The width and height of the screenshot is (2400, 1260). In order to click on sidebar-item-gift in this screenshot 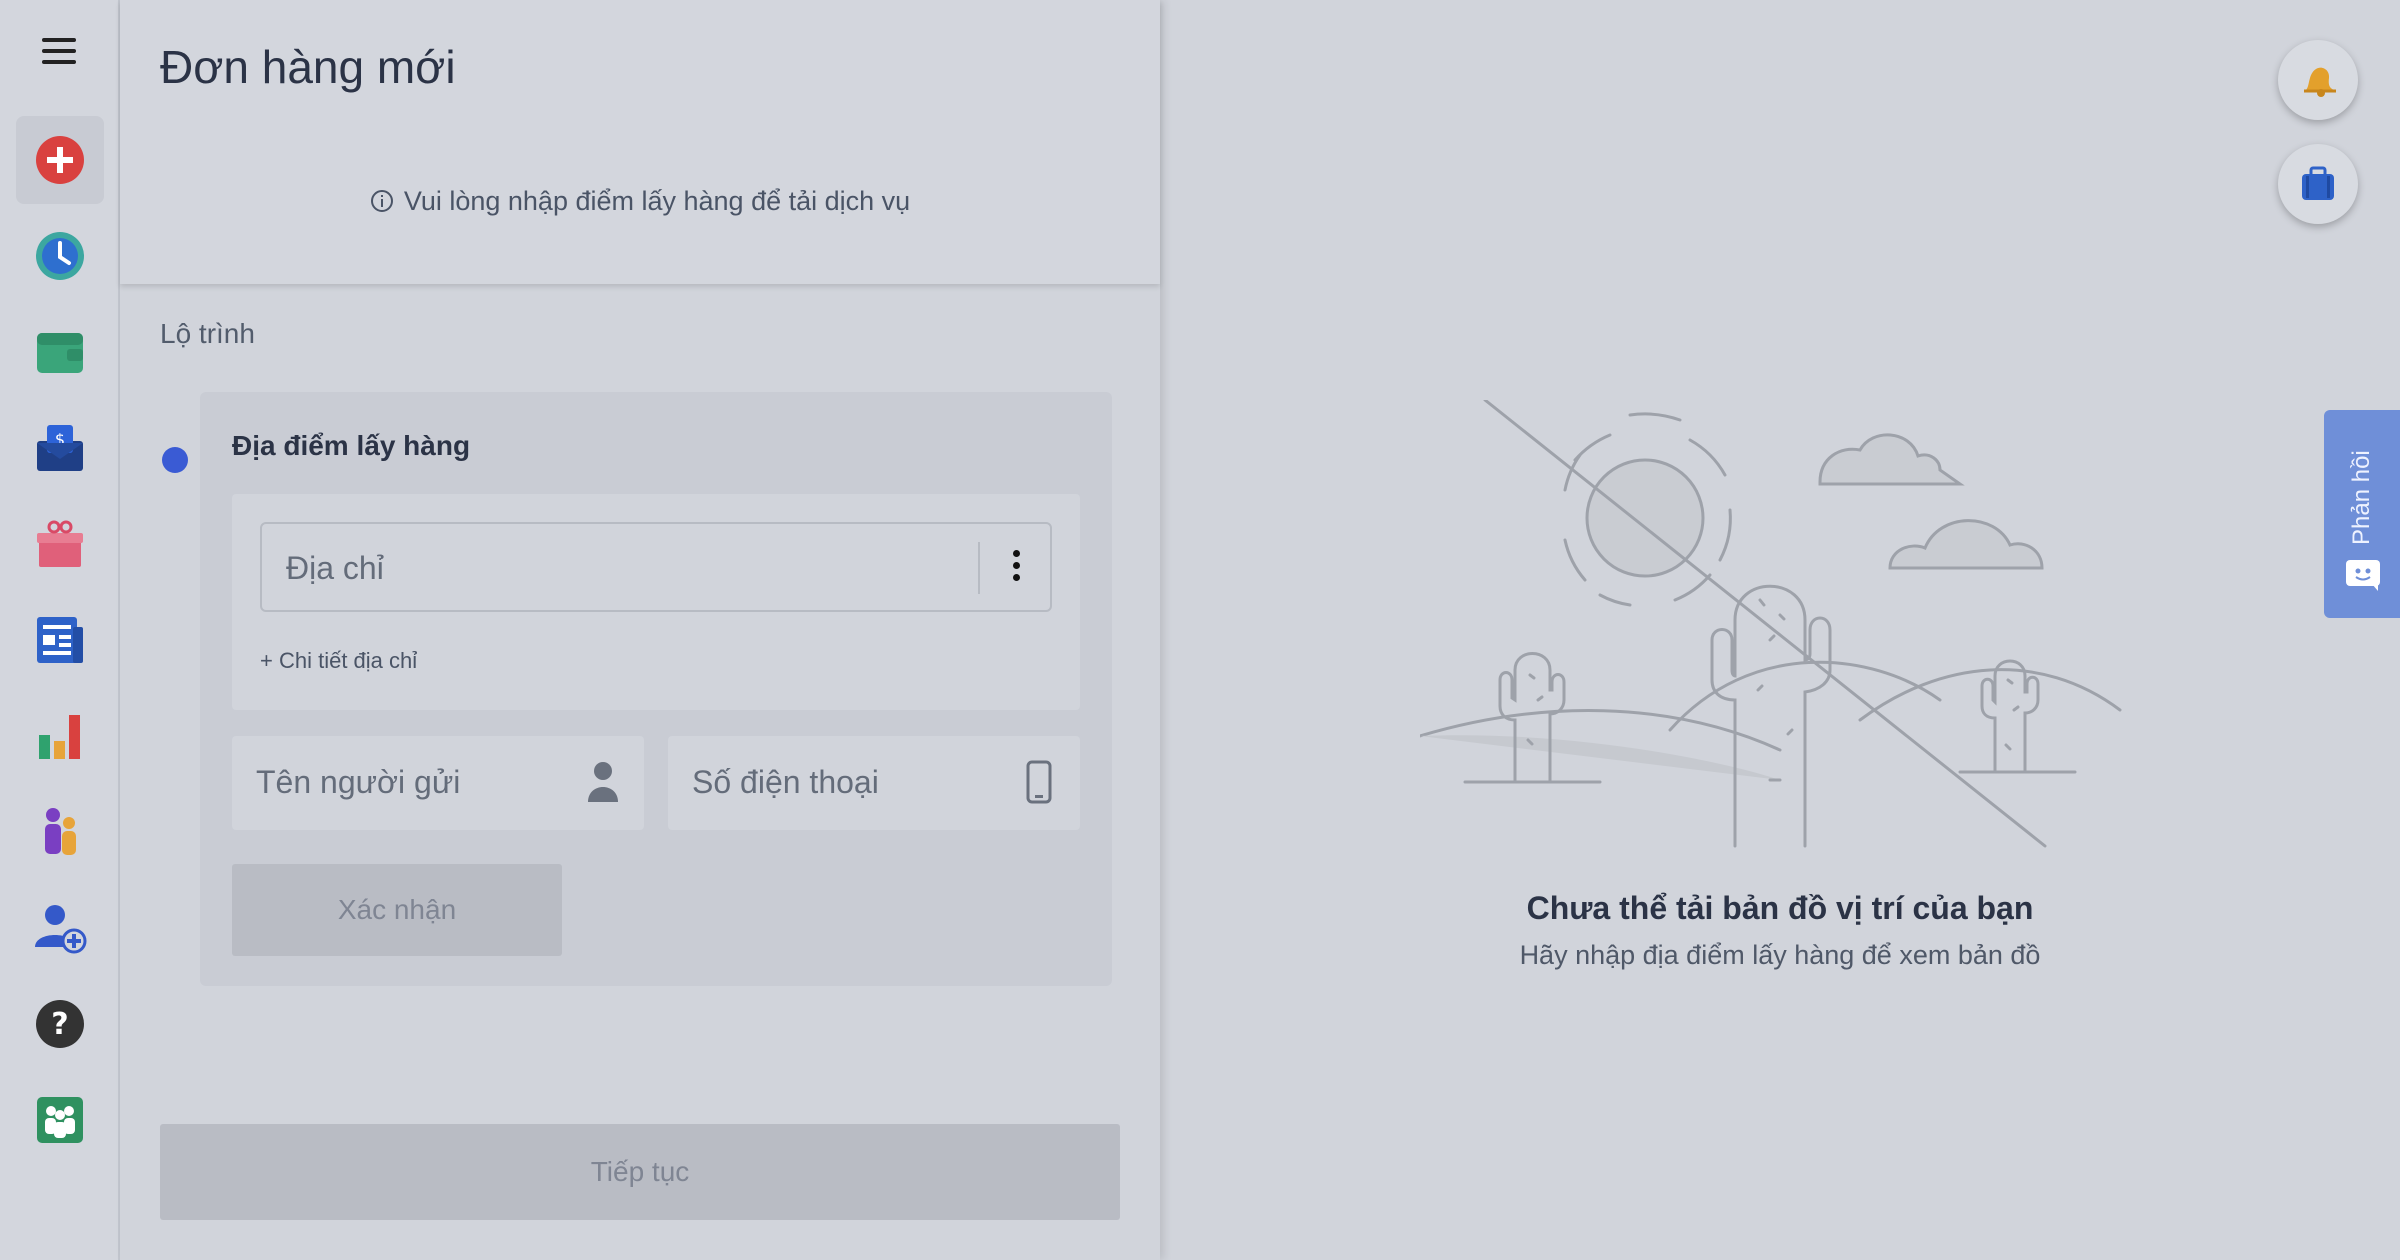, I will do `click(60, 544)`.